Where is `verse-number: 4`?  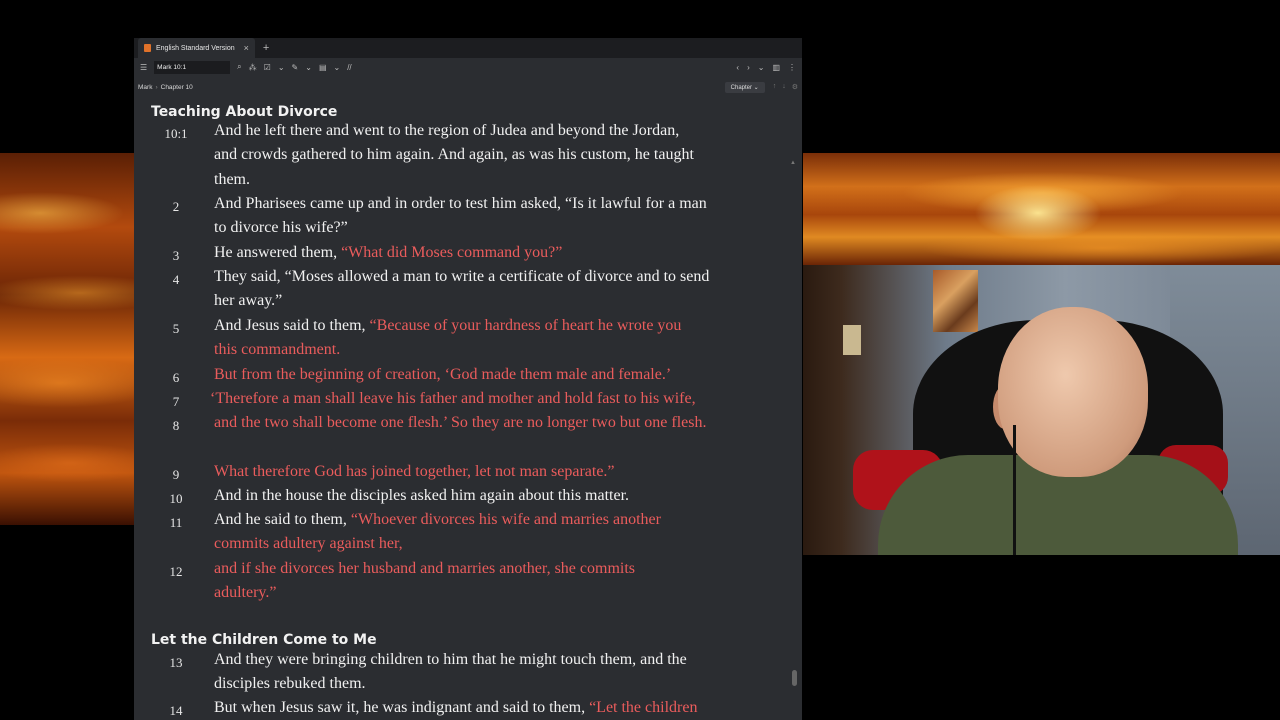
verse-number: 4 is located at coordinates (176, 280).